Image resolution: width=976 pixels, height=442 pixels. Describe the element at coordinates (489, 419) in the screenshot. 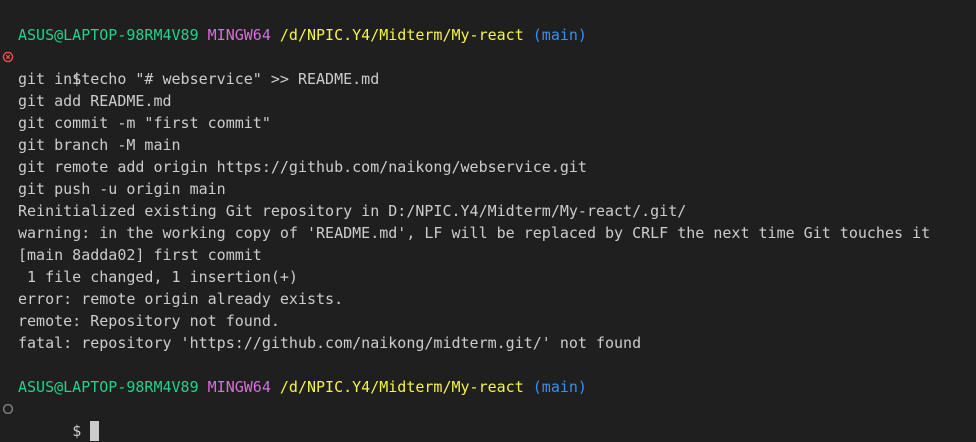

I see `input-line: $` at that location.